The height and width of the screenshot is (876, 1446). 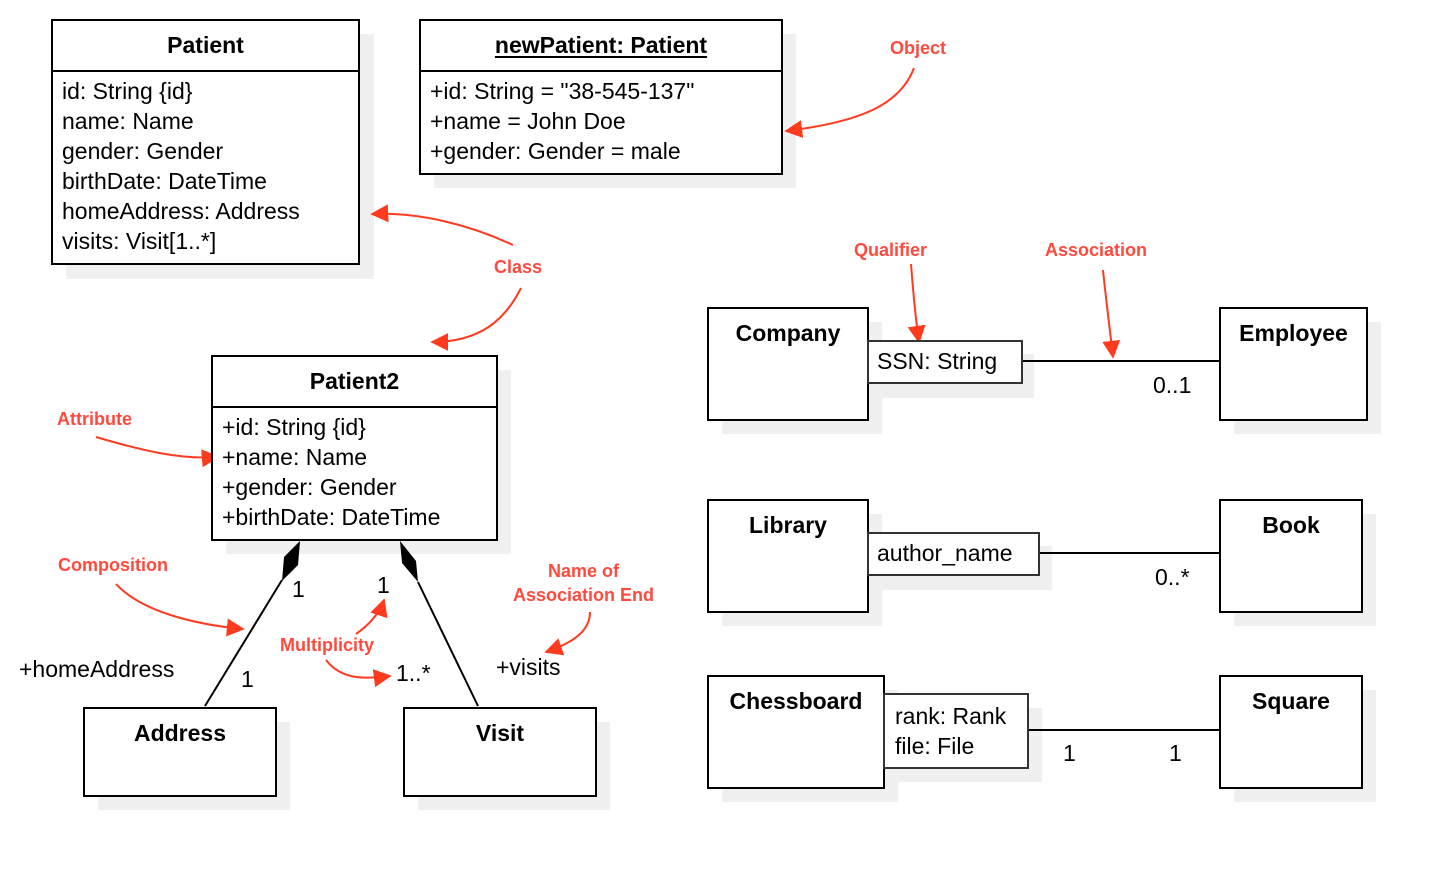 I want to click on attribute: birthDate: DateTime, so click(x=164, y=181).